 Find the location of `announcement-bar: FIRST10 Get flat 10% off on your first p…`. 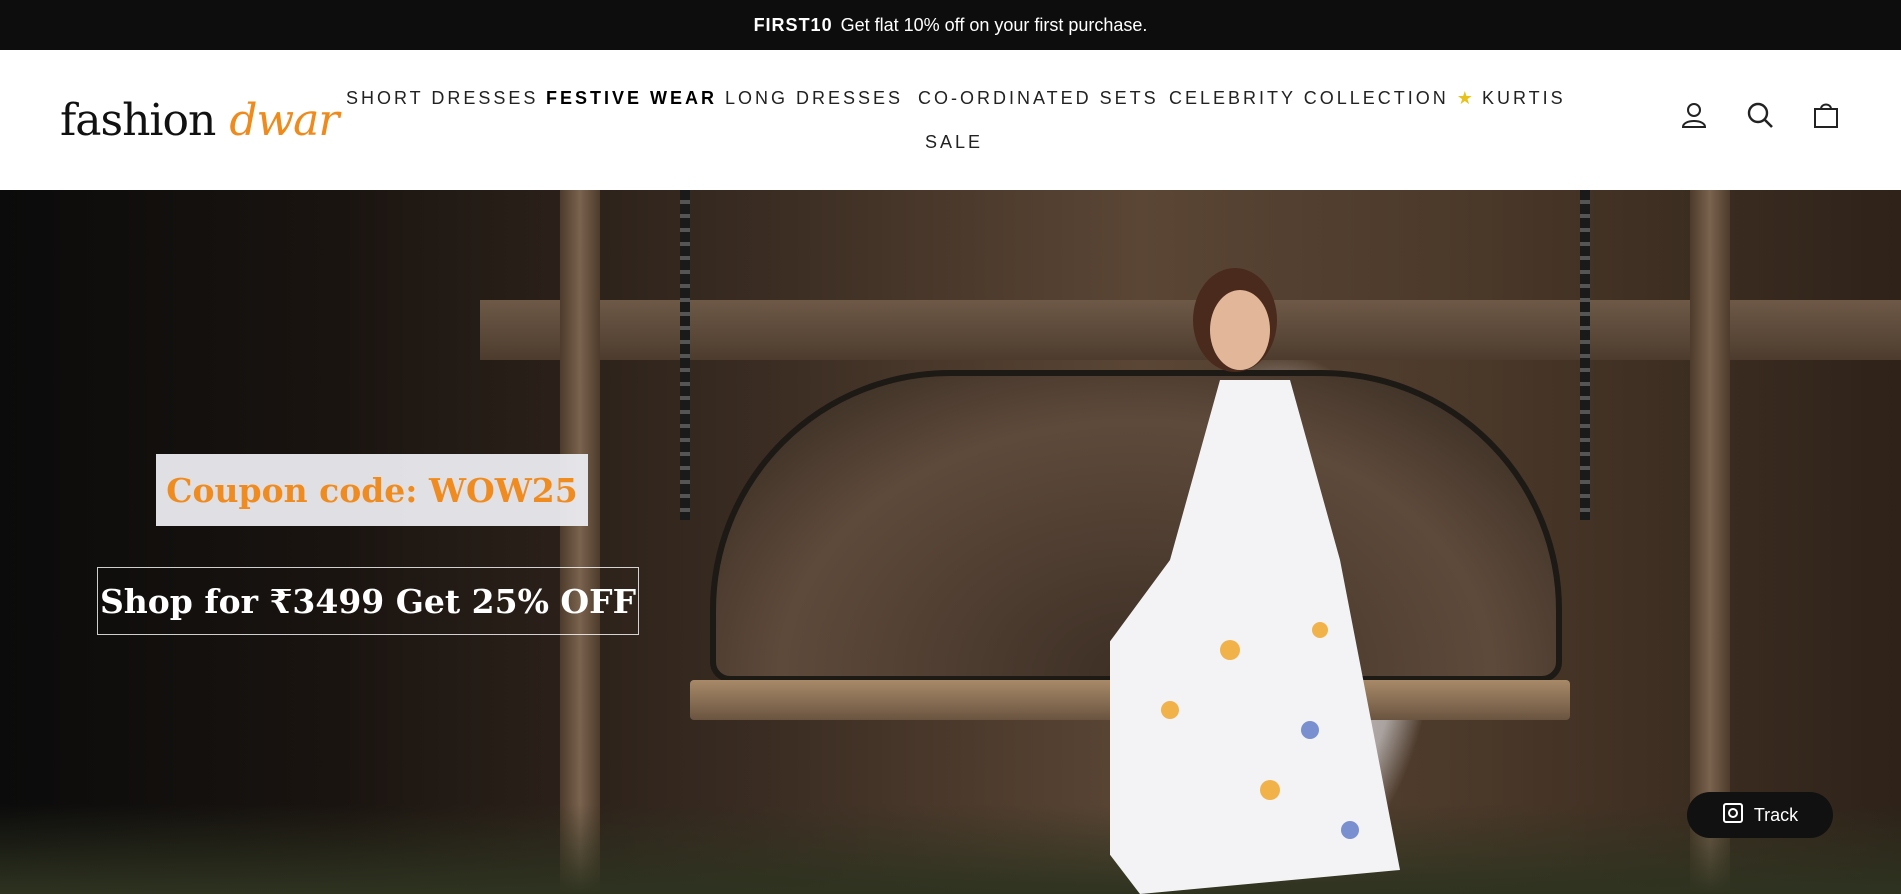

announcement-bar: FIRST10 Get flat 10% off on your first p… is located at coordinates (950, 25).